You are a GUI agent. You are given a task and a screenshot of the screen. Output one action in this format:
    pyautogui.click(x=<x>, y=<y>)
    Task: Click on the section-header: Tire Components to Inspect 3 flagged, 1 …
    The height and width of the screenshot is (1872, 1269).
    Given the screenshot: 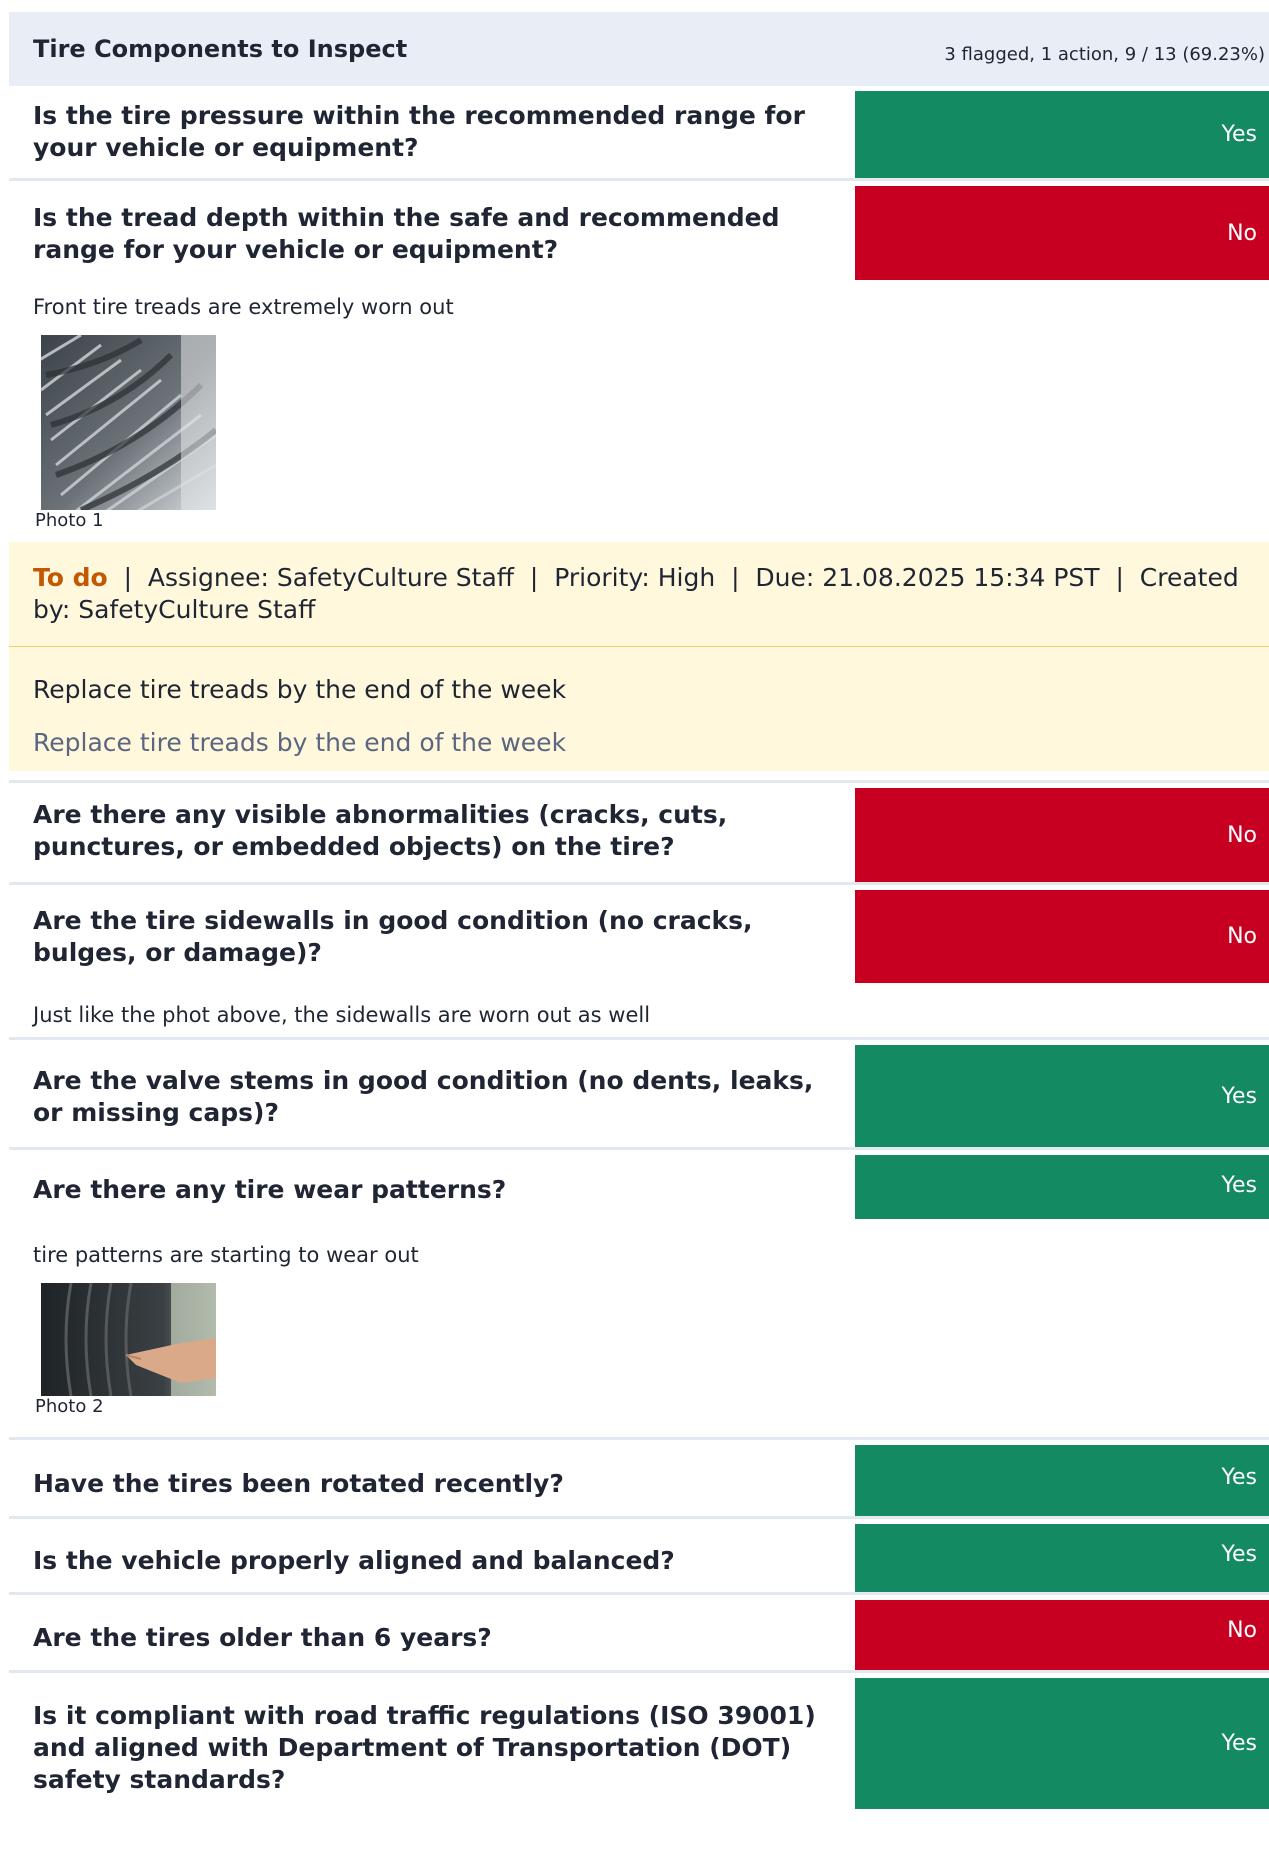 What is the action you would take?
    pyautogui.click(x=639, y=49)
    